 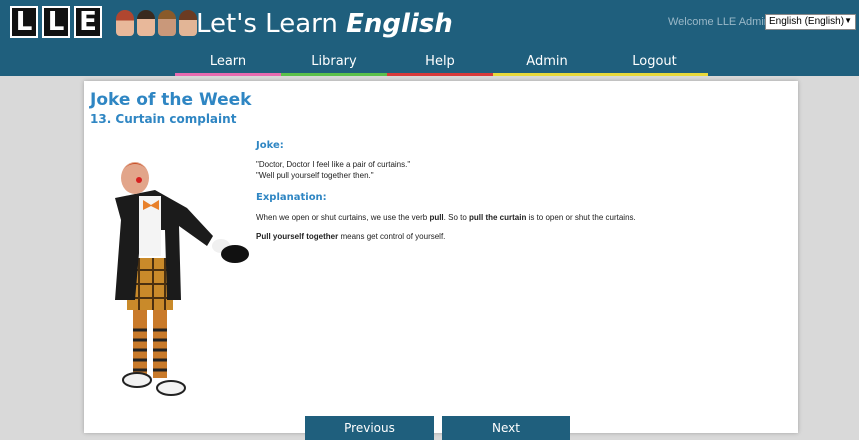 I want to click on explanation-heading: Explanation:, so click(x=291, y=197).